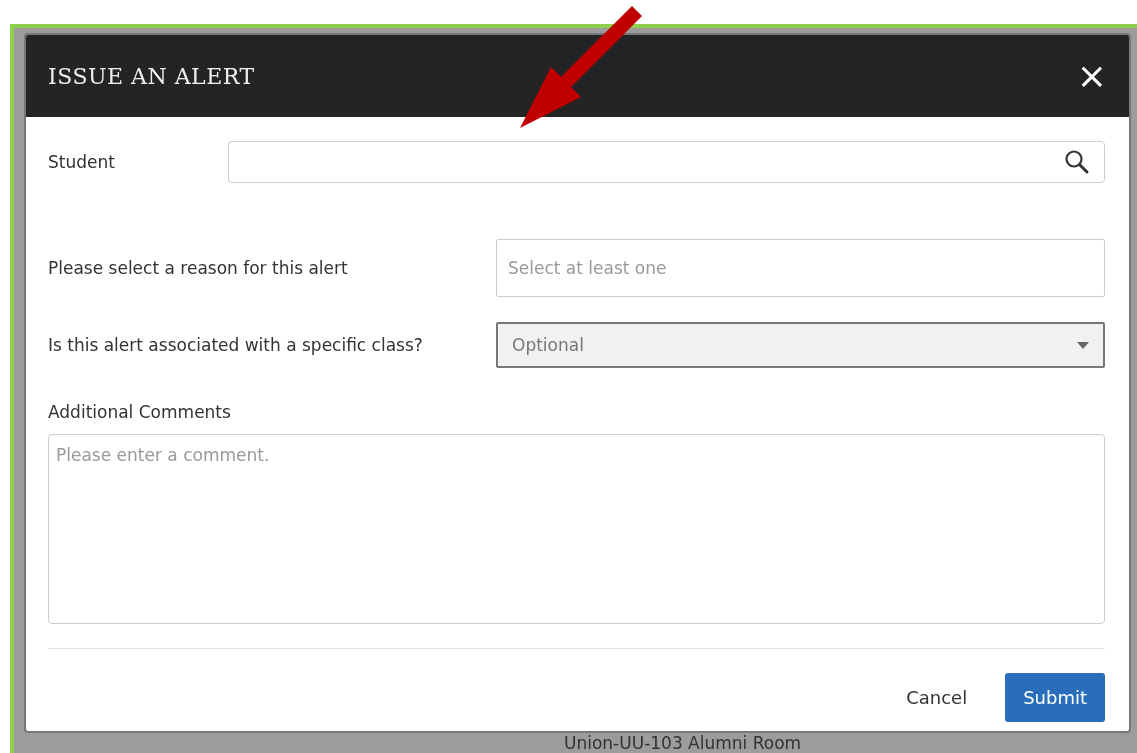 The width and height of the screenshot is (1137, 753). I want to click on submit-button: Submit, so click(1055, 697).